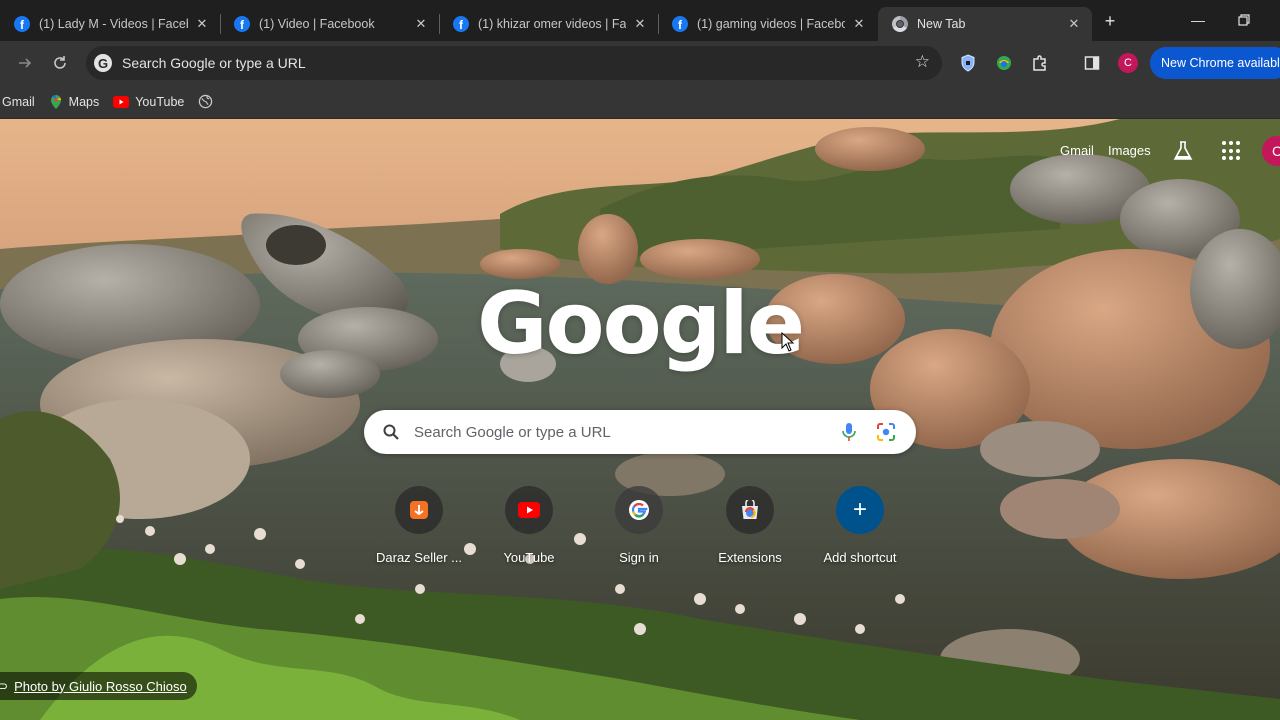 The height and width of the screenshot is (720, 1280). What do you see at coordinates (771, 24) in the screenshot?
I see `tab-title: (1) gaming videos | Facebook` at bounding box center [771, 24].